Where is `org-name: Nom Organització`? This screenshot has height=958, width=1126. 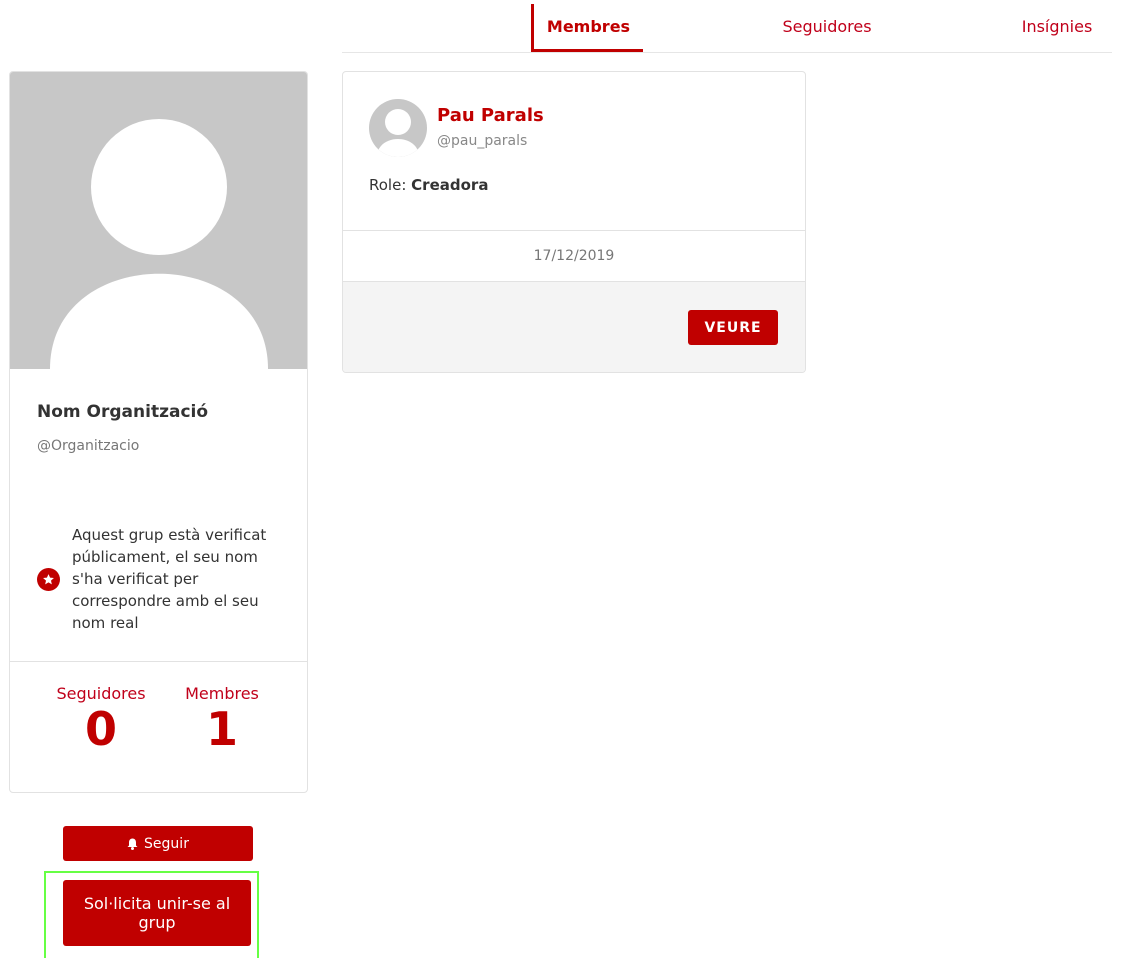 org-name: Nom Organització is located at coordinates (123, 412).